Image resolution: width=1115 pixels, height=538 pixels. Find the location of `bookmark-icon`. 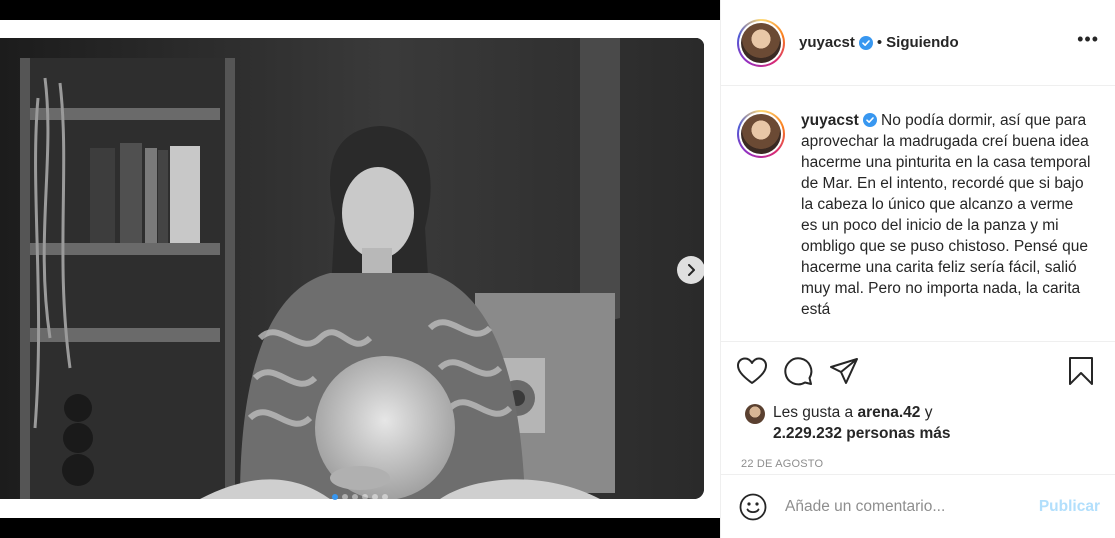

bookmark-icon is located at coordinates (1081, 371).